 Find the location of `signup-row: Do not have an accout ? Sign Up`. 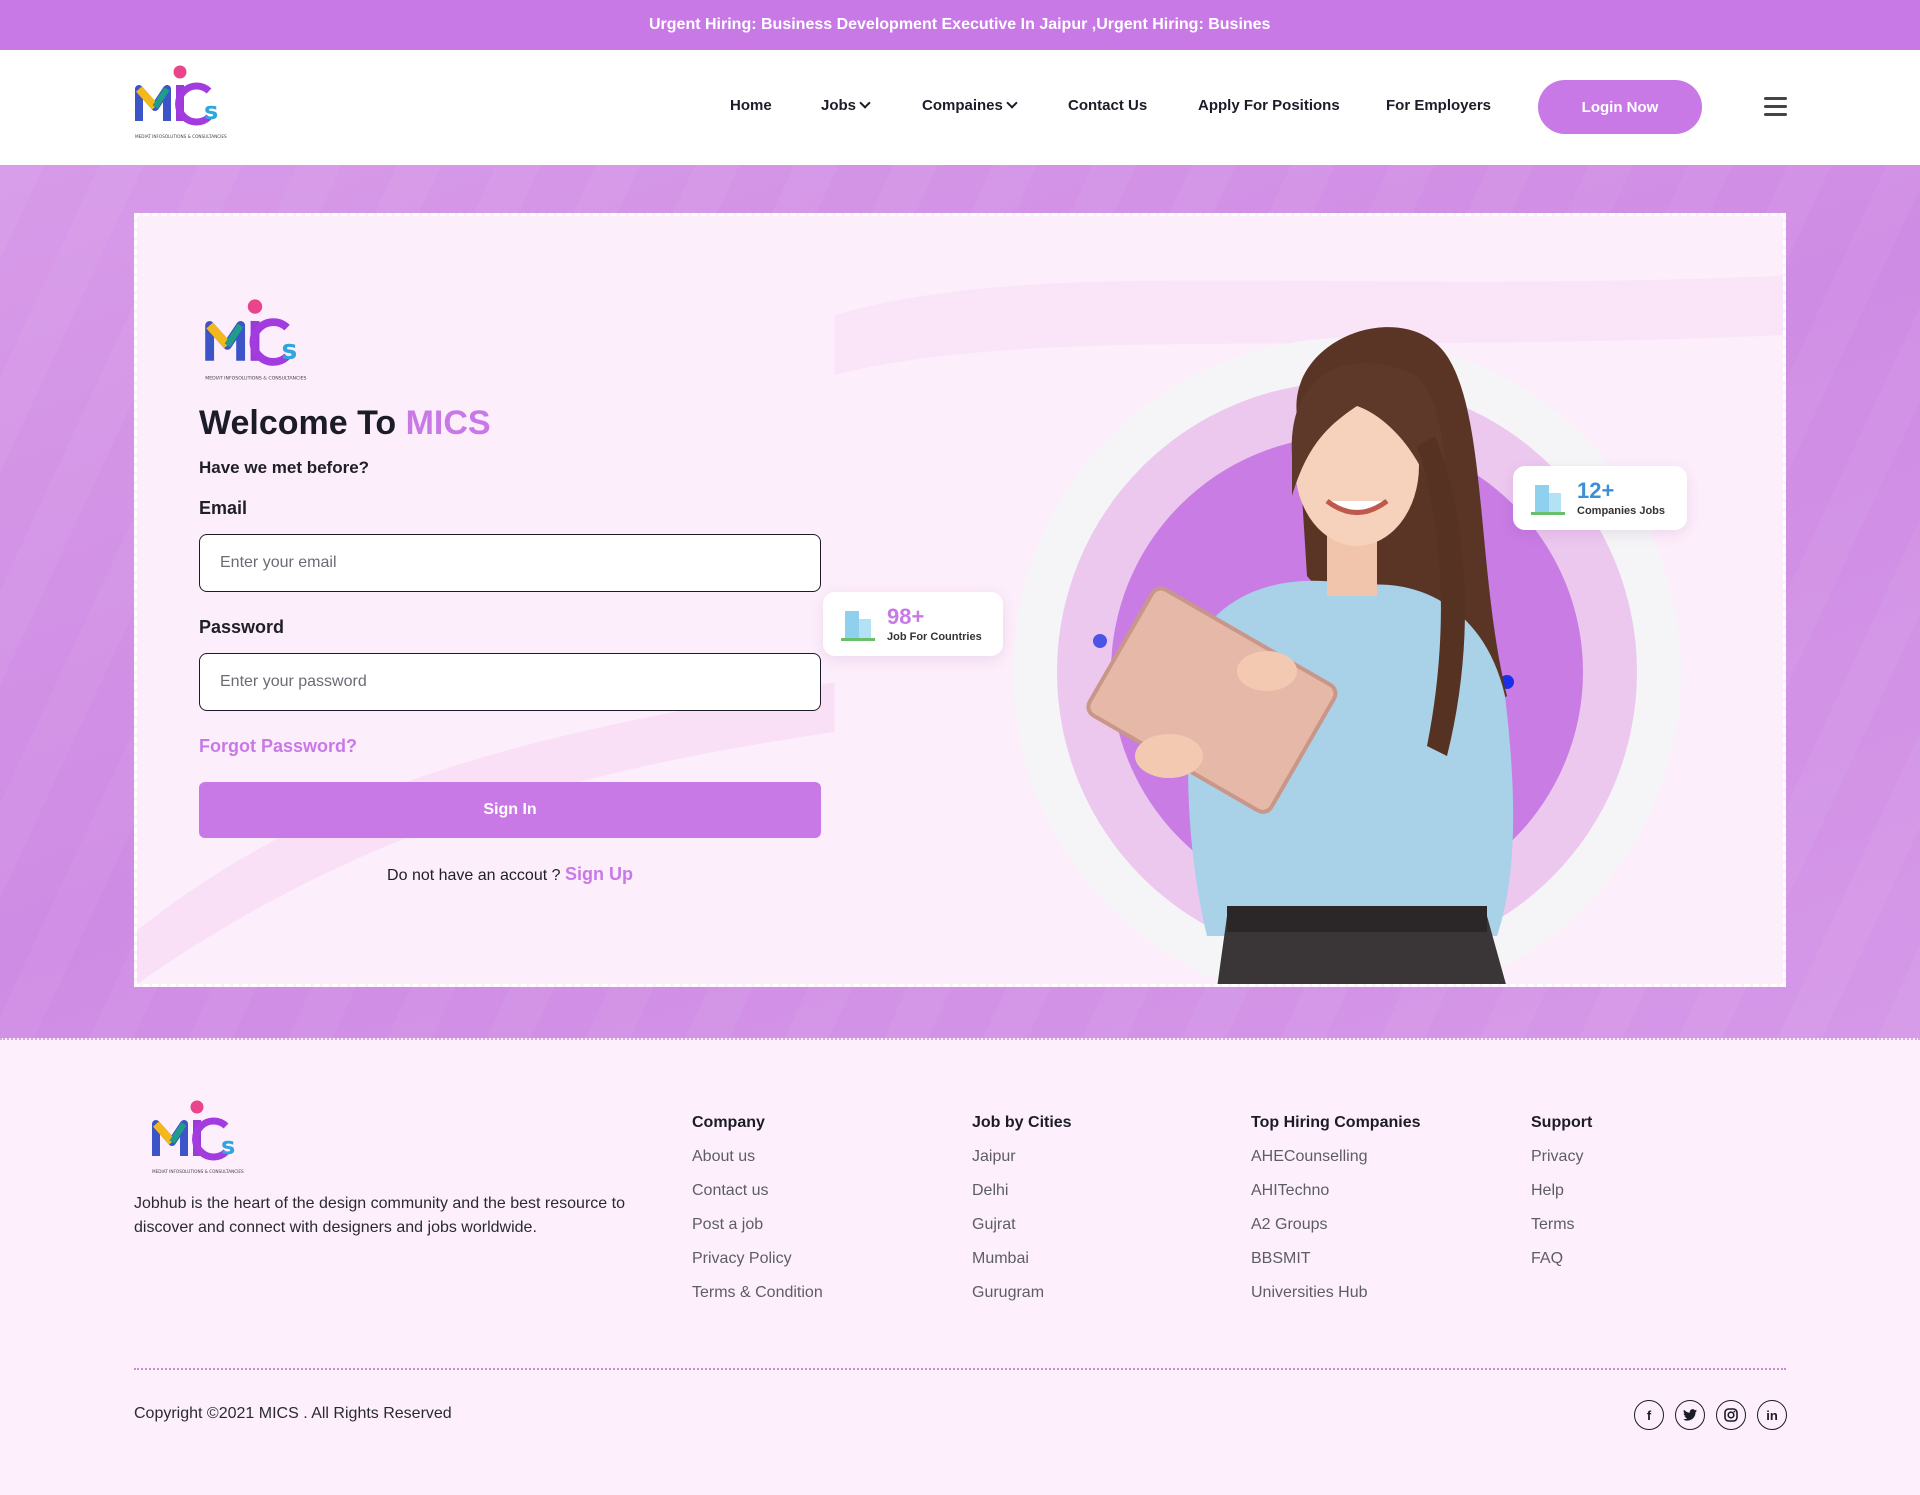

signup-row: Do not have an accout ? Sign Up is located at coordinates (510, 874).